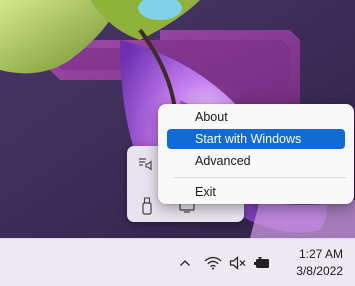 This screenshot has height=286, width=355. What do you see at coordinates (256, 117) in the screenshot?
I see `menu-item-about: About` at bounding box center [256, 117].